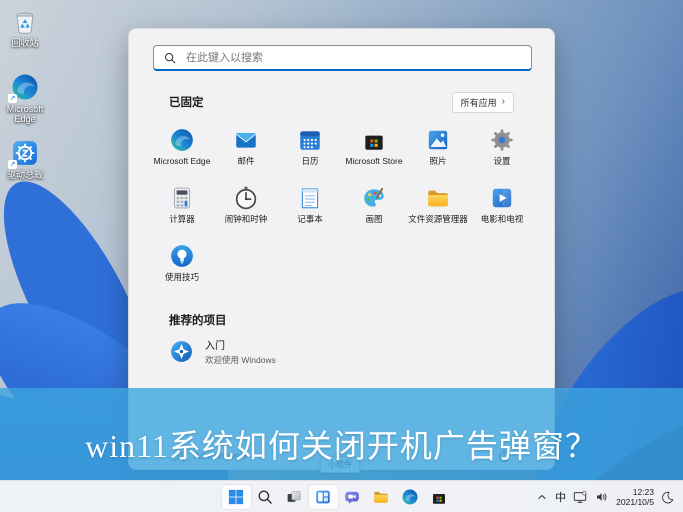 The width and height of the screenshot is (683, 512). I want to click on app-label: 计算器, so click(182, 219).